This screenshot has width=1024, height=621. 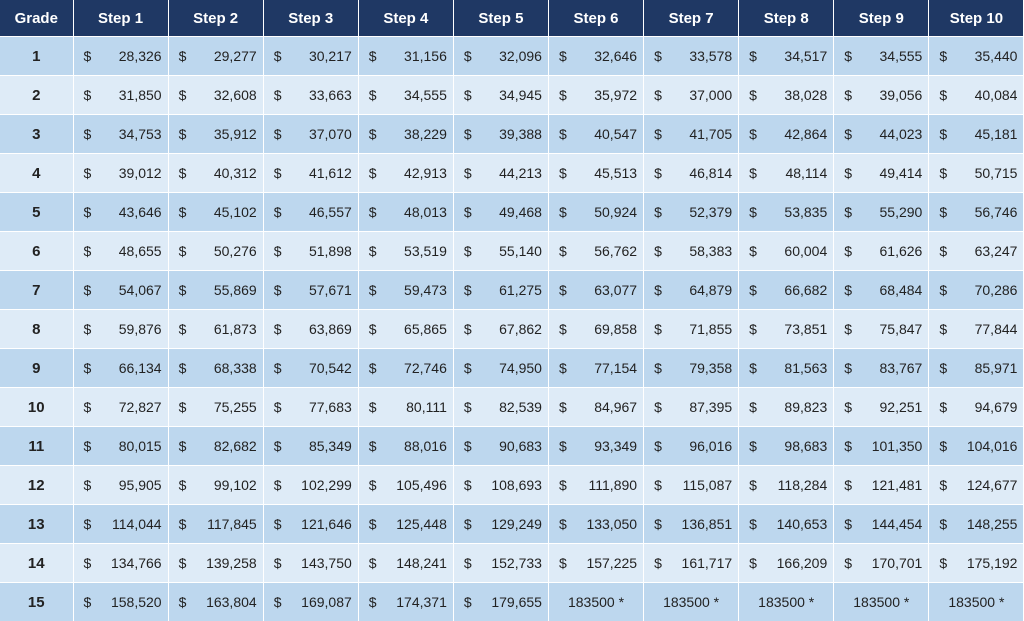 What do you see at coordinates (516, 485) in the screenshot?
I see `salary-value: 108,693` at bounding box center [516, 485].